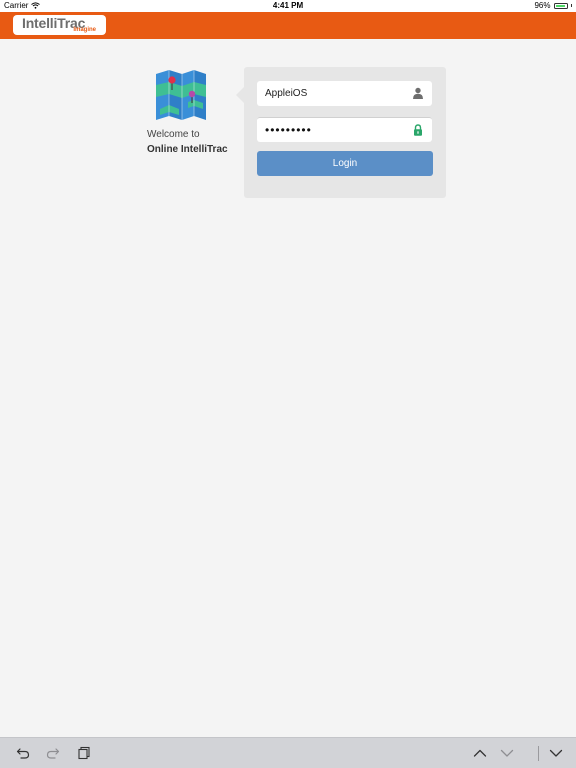 This screenshot has width=576, height=768. What do you see at coordinates (538, 753) in the screenshot?
I see `toolbar-divider` at bounding box center [538, 753].